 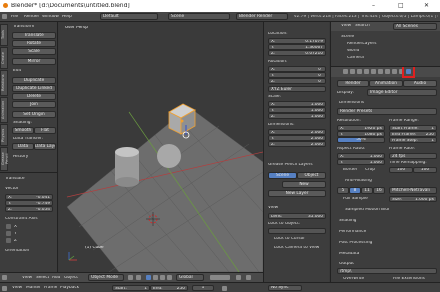 What do you see at coordinates (370, 170) in the screenshot?
I see `crop-checkbox: Crop` at bounding box center [370, 170].